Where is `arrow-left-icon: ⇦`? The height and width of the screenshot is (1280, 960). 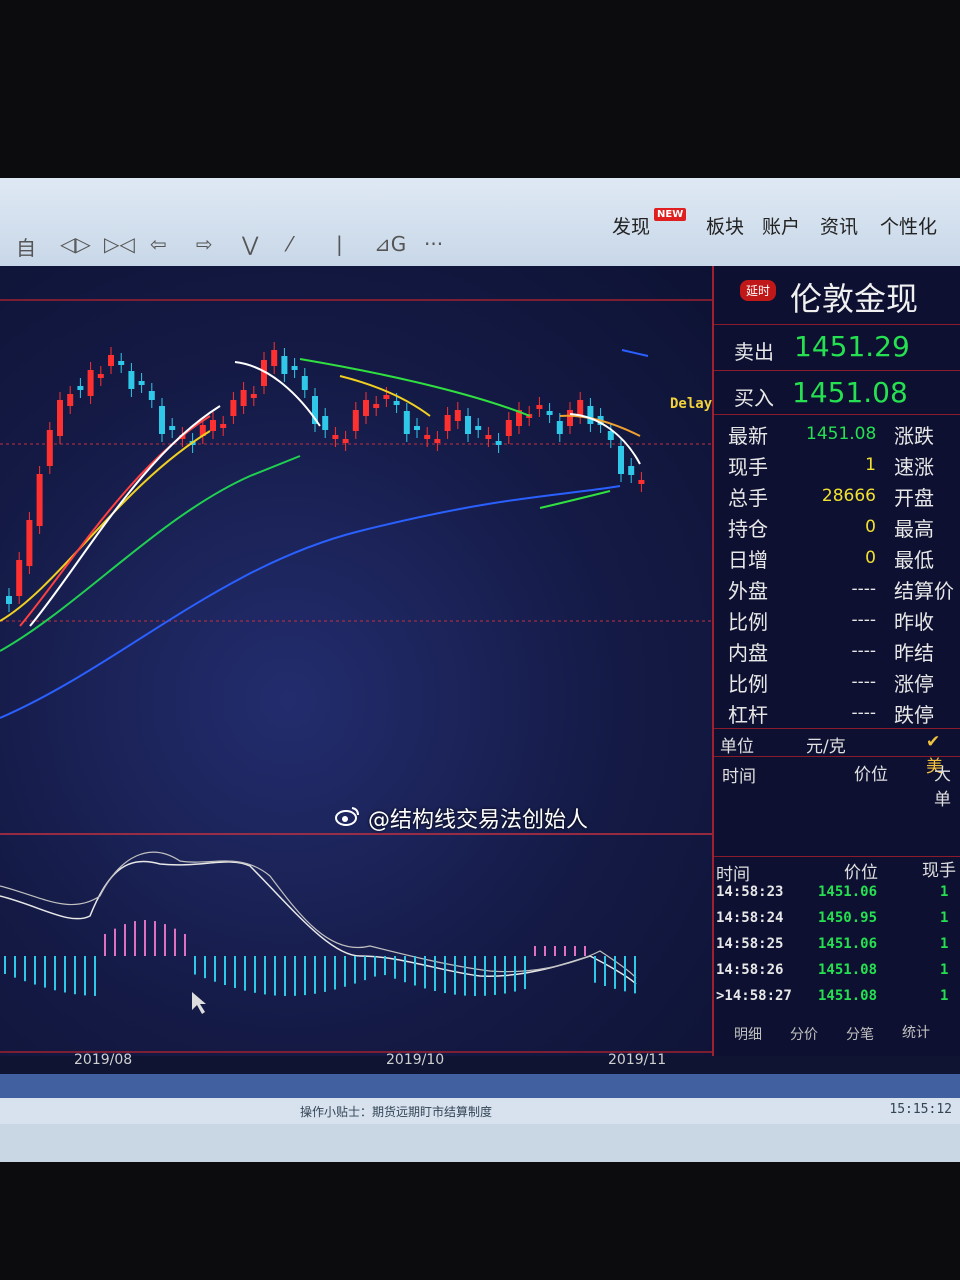
arrow-left-icon: ⇦ is located at coordinates (158, 244).